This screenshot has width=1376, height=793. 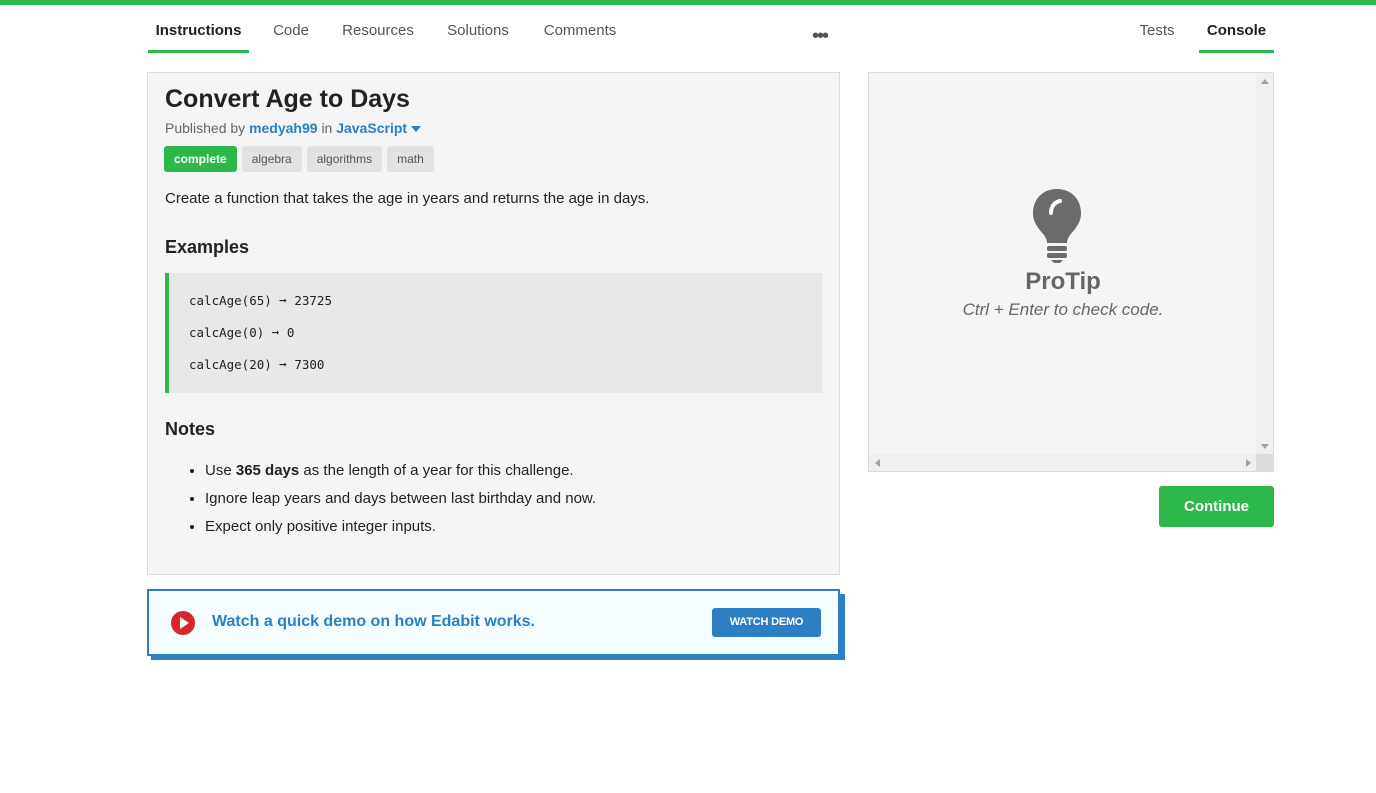 What do you see at coordinates (1057, 226) in the screenshot?
I see `lightbulb-icon` at bounding box center [1057, 226].